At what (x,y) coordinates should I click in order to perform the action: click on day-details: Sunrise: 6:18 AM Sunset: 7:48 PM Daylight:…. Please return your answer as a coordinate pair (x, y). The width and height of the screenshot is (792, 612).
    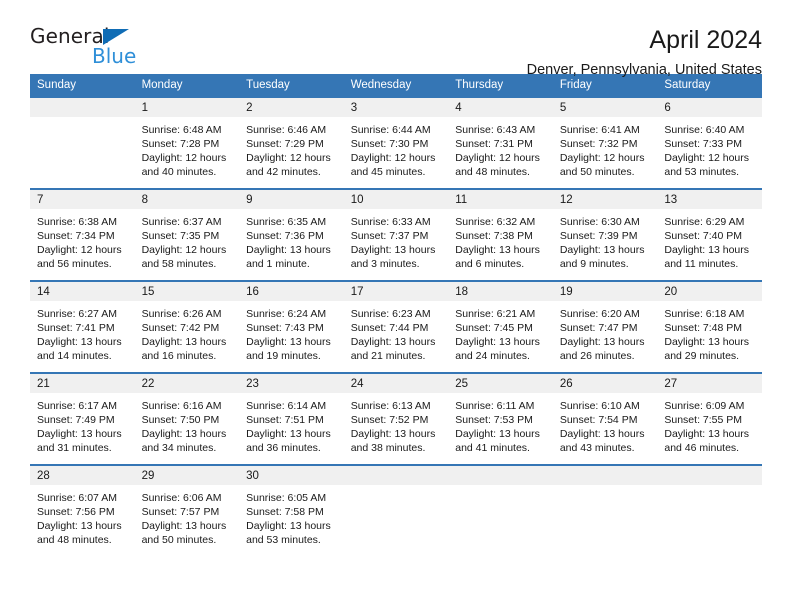
    Looking at the image, I should click on (709, 332).